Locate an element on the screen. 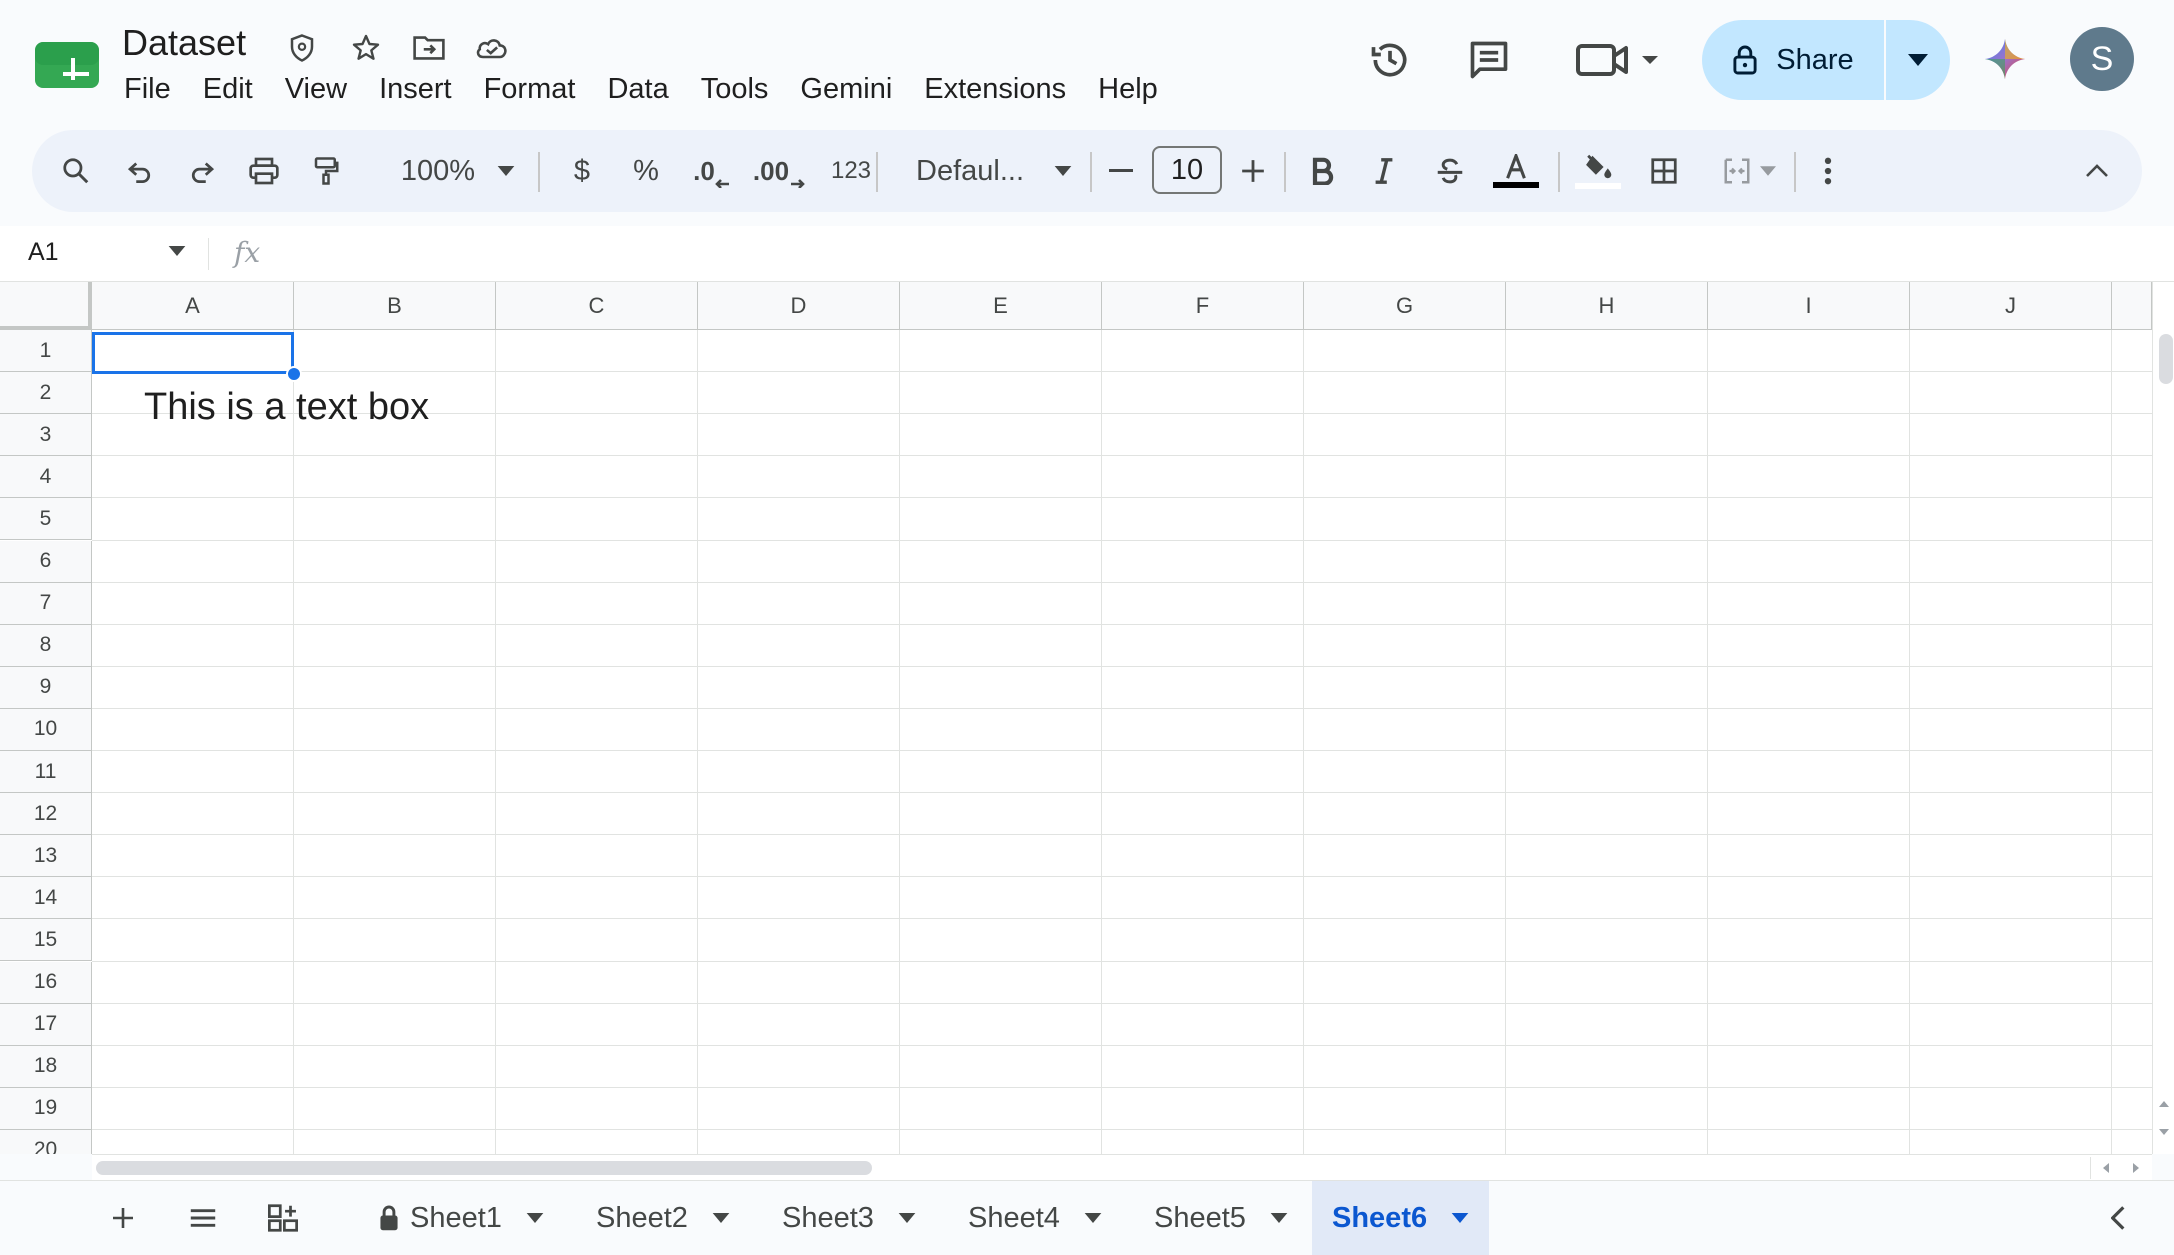  menu-file: File is located at coordinates (147, 92).